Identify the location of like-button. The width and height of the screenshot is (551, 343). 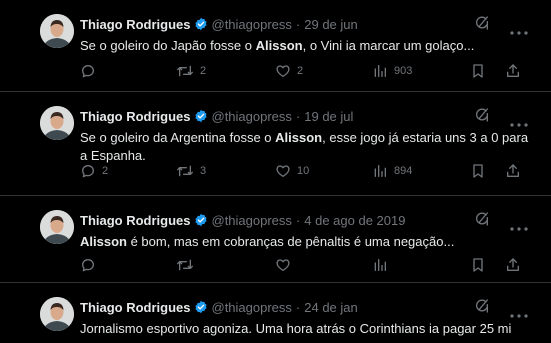
(283, 265).